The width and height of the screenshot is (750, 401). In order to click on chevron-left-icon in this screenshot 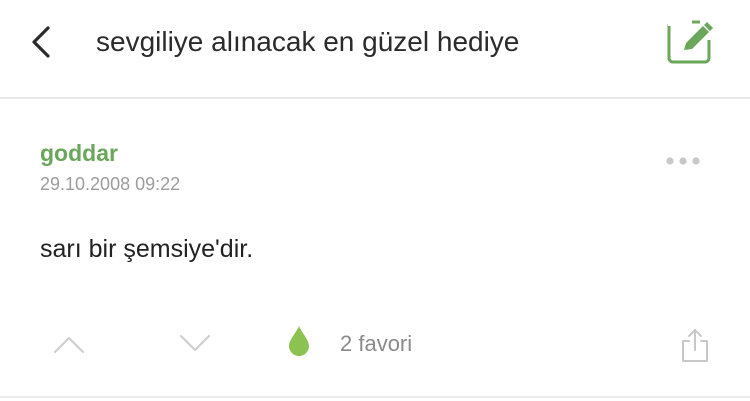, I will do `click(41, 42)`.